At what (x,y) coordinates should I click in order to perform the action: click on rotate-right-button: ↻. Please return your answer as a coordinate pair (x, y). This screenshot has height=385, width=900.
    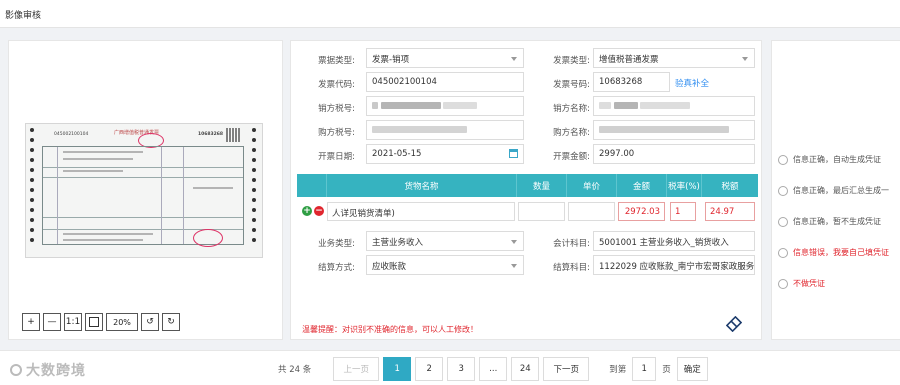
    Looking at the image, I should click on (171, 322).